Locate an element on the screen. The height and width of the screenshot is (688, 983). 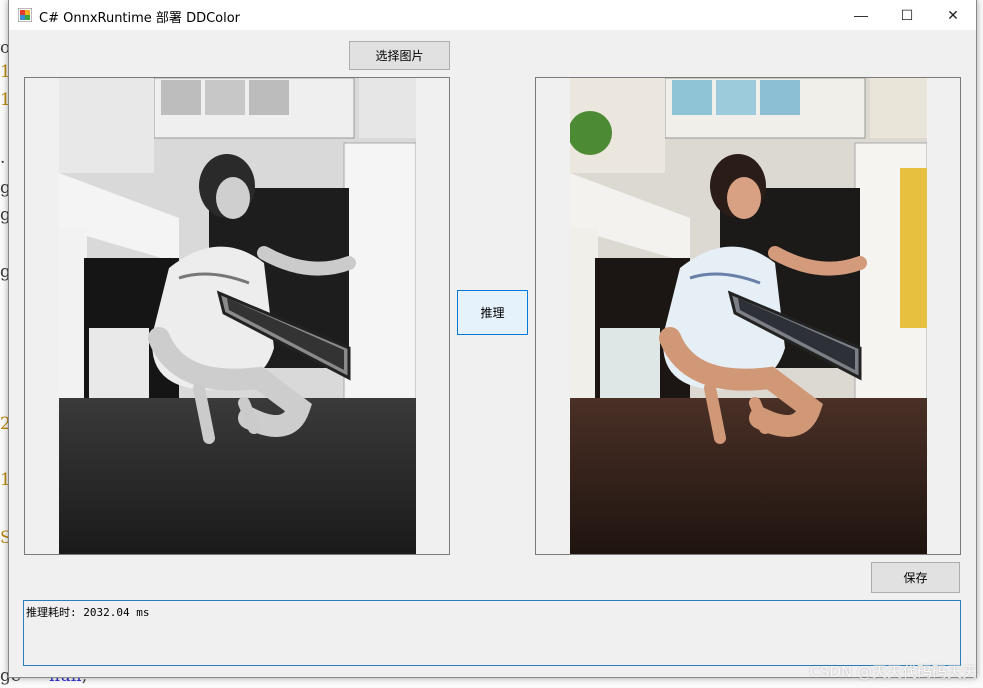
close-button: ✕ is located at coordinates (953, 15).